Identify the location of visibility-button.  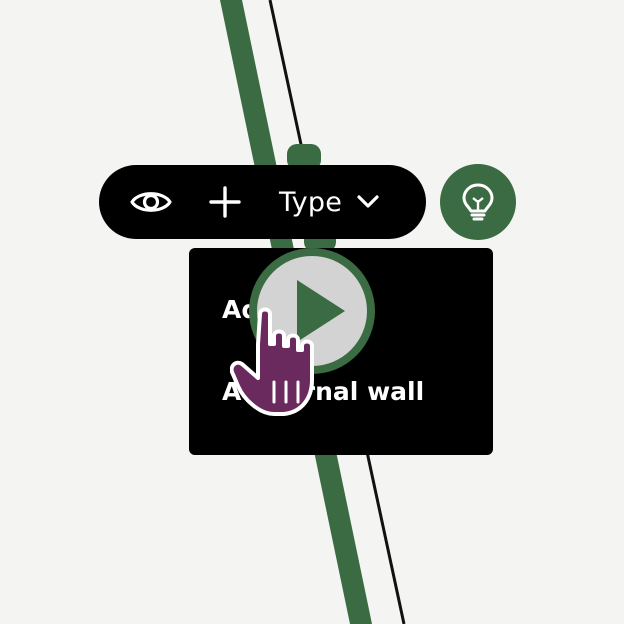
(151, 202).